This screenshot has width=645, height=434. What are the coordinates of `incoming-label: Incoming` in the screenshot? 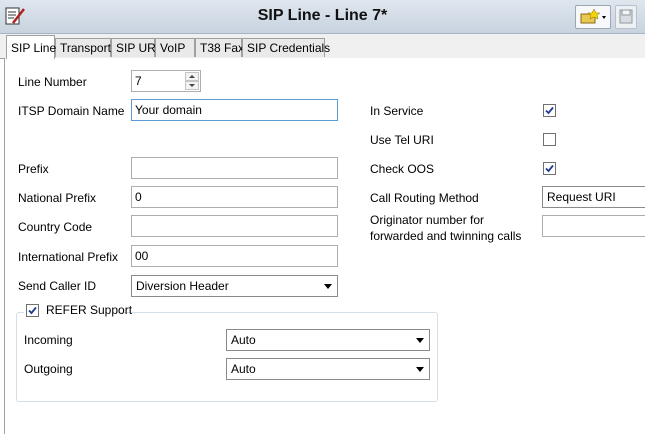 It's located at (48, 340).